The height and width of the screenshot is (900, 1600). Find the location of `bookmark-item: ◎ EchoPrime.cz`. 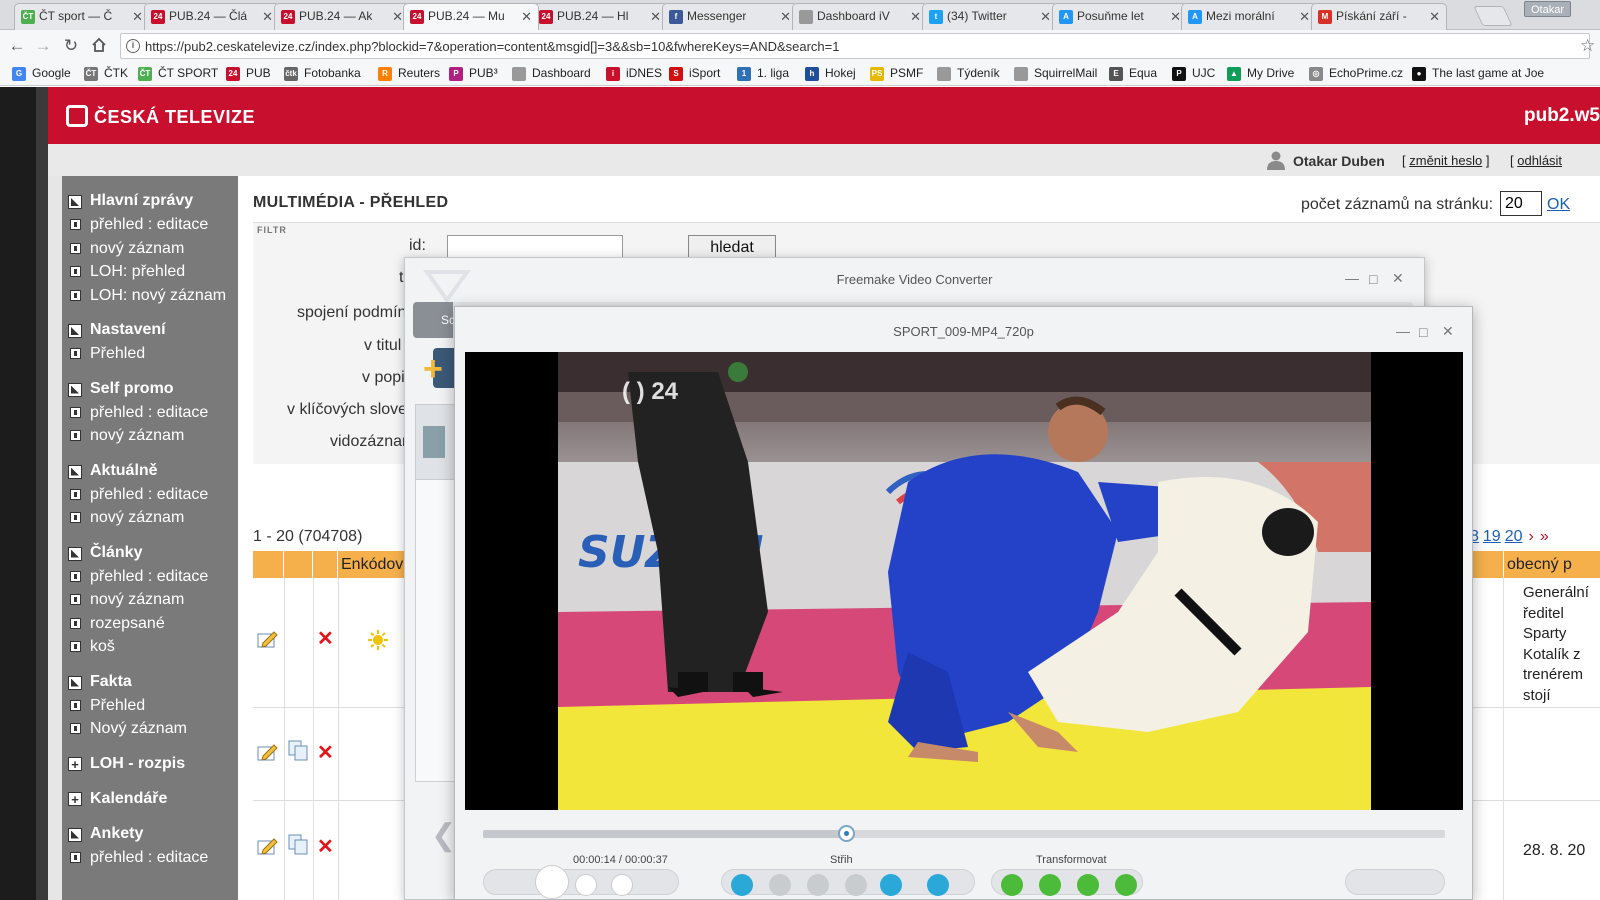

bookmark-item: ◎ EchoPrime.cz is located at coordinates (1356, 73).